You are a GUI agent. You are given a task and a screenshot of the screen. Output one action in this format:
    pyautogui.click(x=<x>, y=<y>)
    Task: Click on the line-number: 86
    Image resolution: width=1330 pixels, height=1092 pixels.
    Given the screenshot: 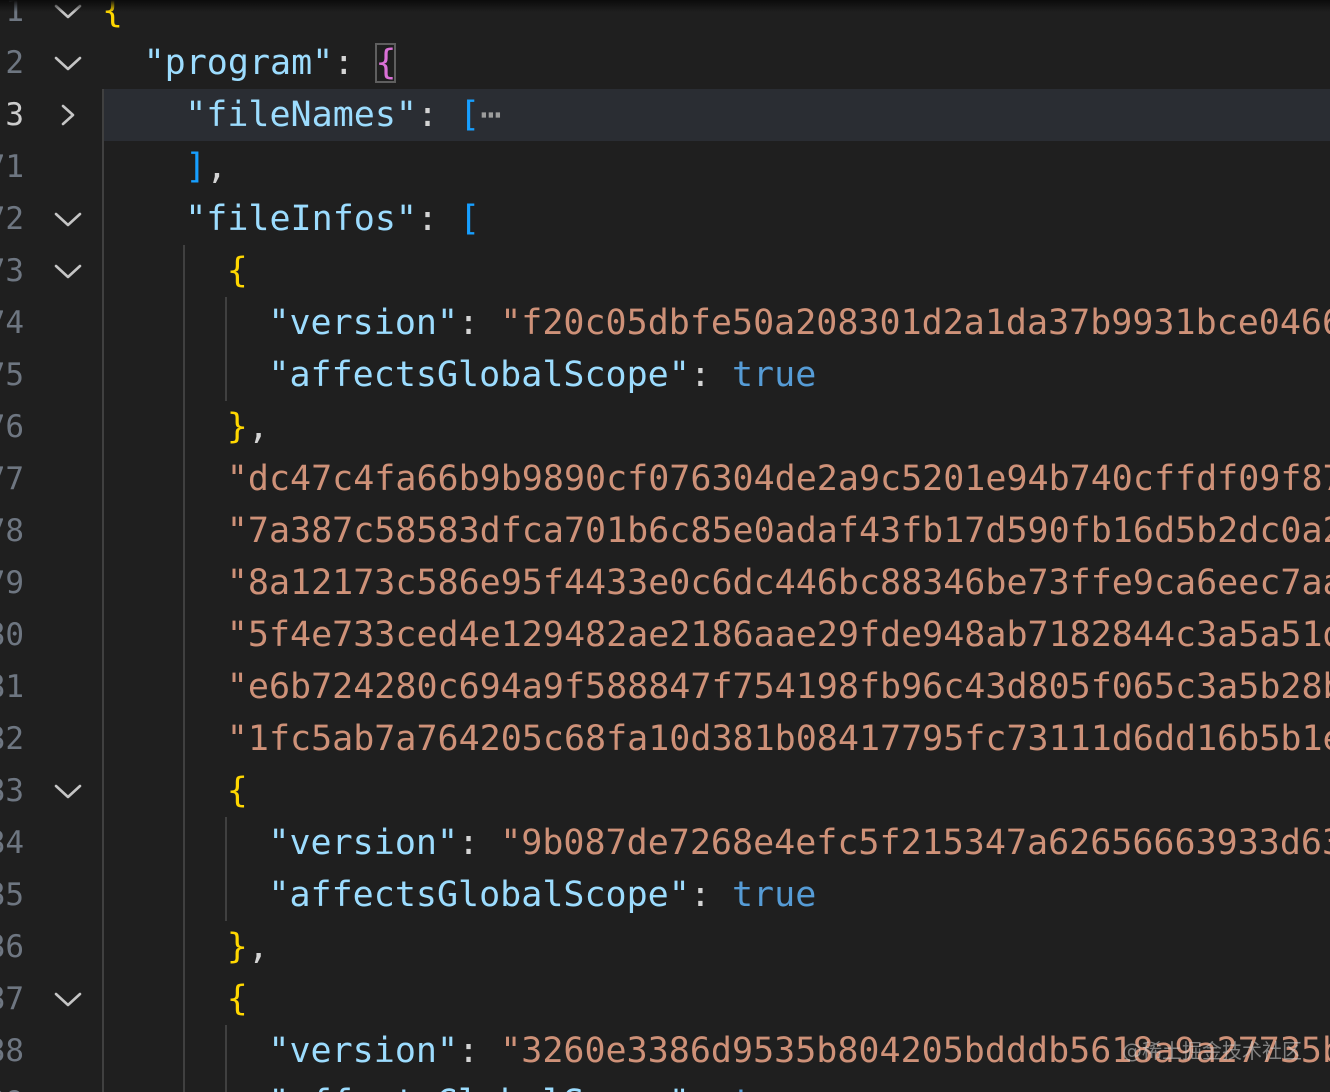 What is the action you would take?
    pyautogui.click(x=12, y=947)
    